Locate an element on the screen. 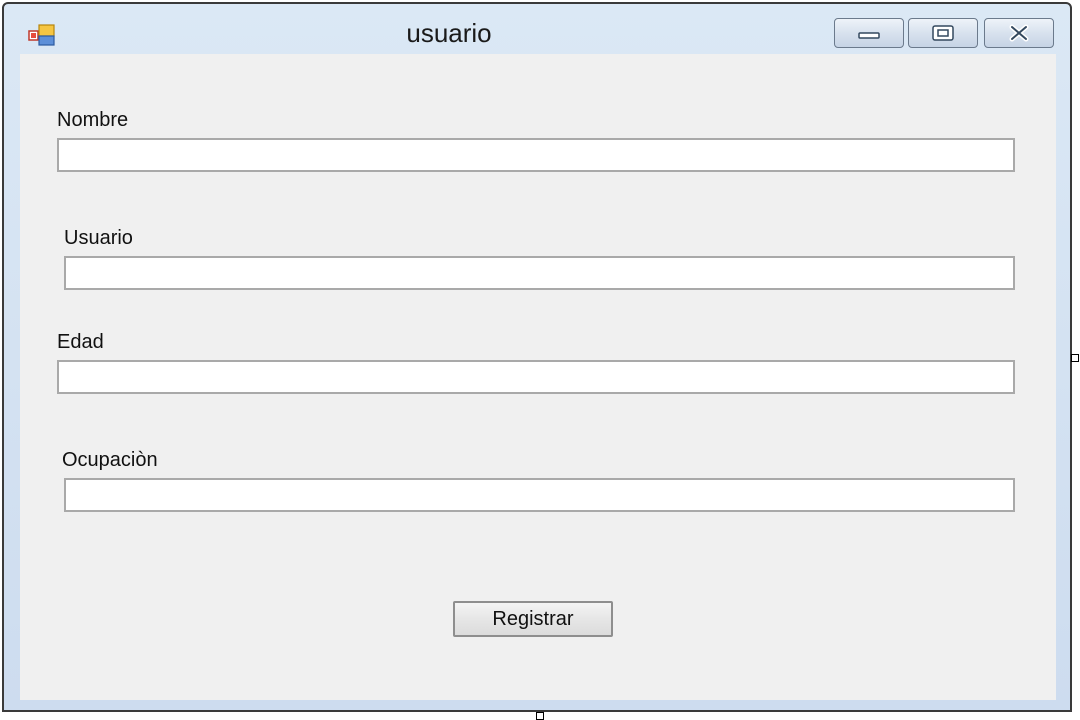 The width and height of the screenshot is (1080, 720). minimize-icon is located at coordinates (869, 35).